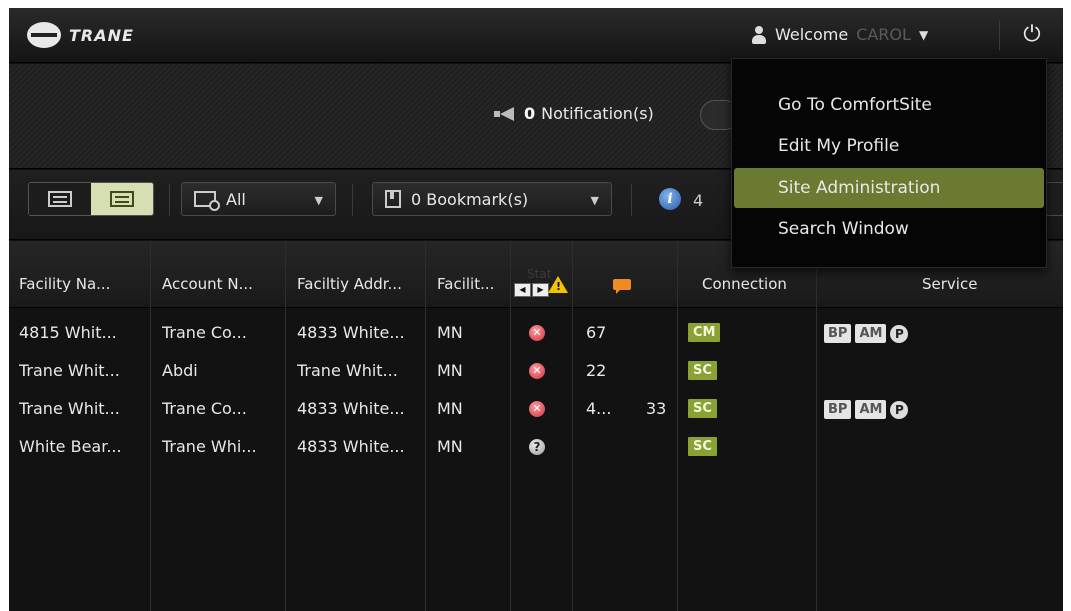 Image resolution: width=1071 pixels, height=611 pixels. I want to click on comment-icon, so click(622, 286).